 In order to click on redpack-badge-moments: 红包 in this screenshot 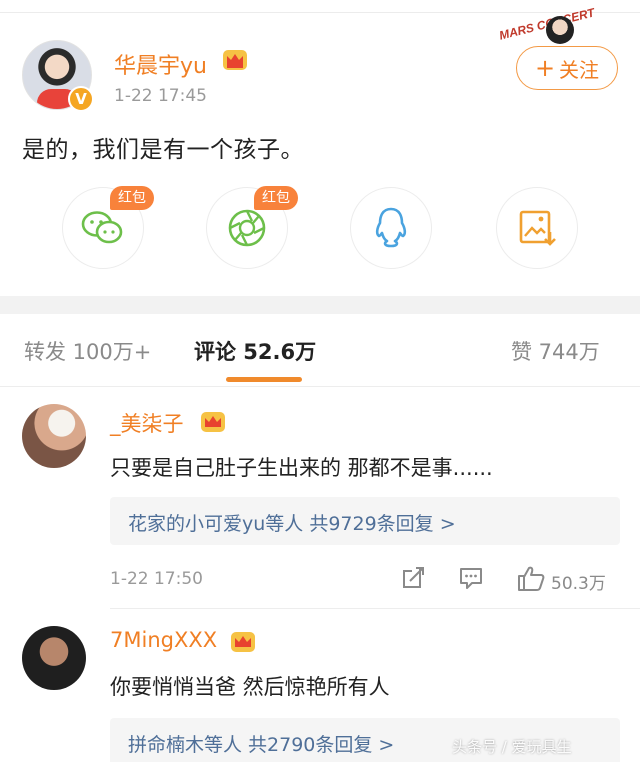, I will do `click(276, 198)`.